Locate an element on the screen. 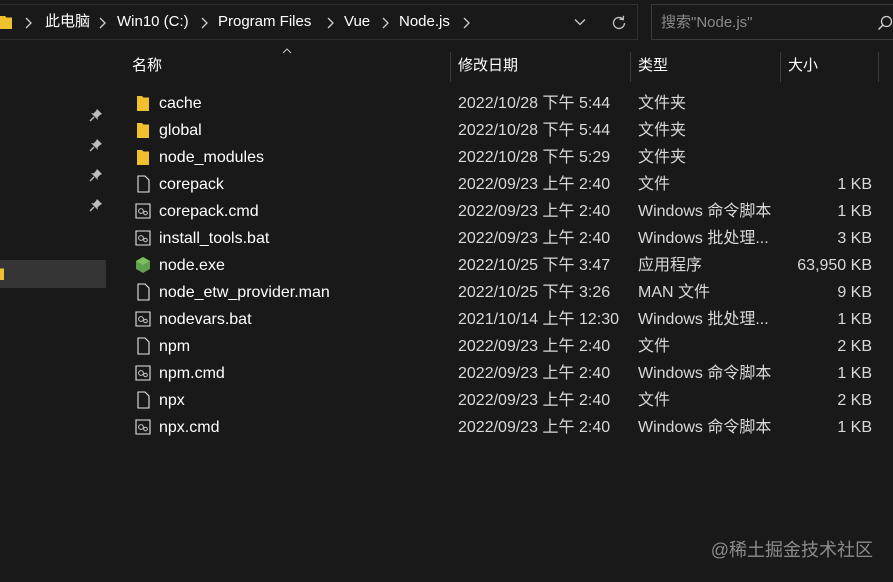 This screenshot has width=893, height=582. file-name: install_tools.bat is located at coordinates (214, 238).